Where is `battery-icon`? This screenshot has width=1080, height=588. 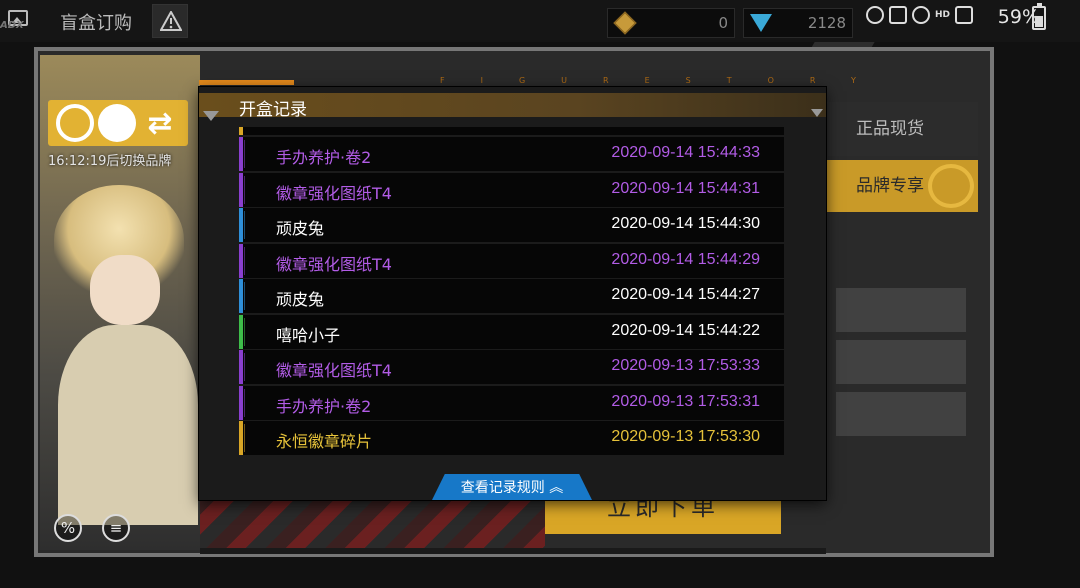
battery-icon is located at coordinates (1039, 16).